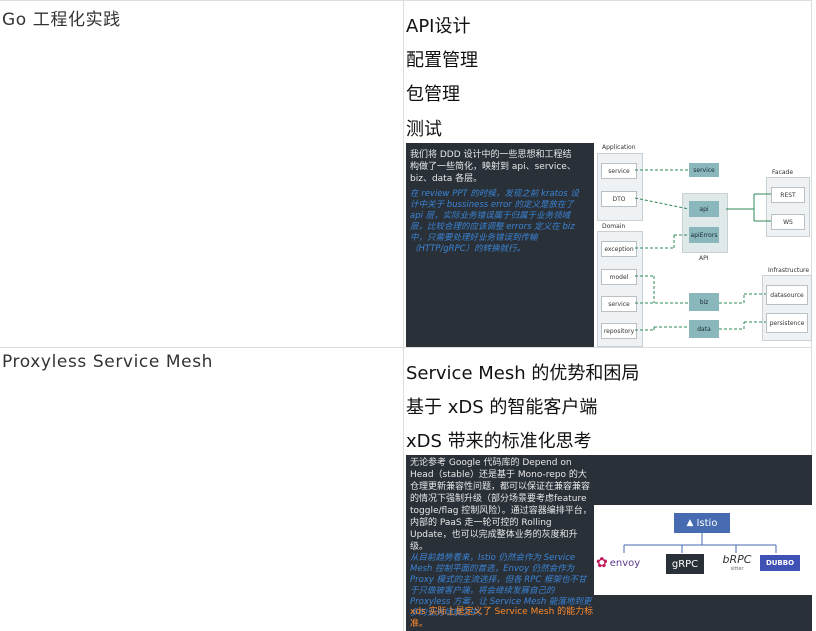 This screenshot has height=631, width=816. I want to click on dom-repository-box: repository, so click(619, 331).